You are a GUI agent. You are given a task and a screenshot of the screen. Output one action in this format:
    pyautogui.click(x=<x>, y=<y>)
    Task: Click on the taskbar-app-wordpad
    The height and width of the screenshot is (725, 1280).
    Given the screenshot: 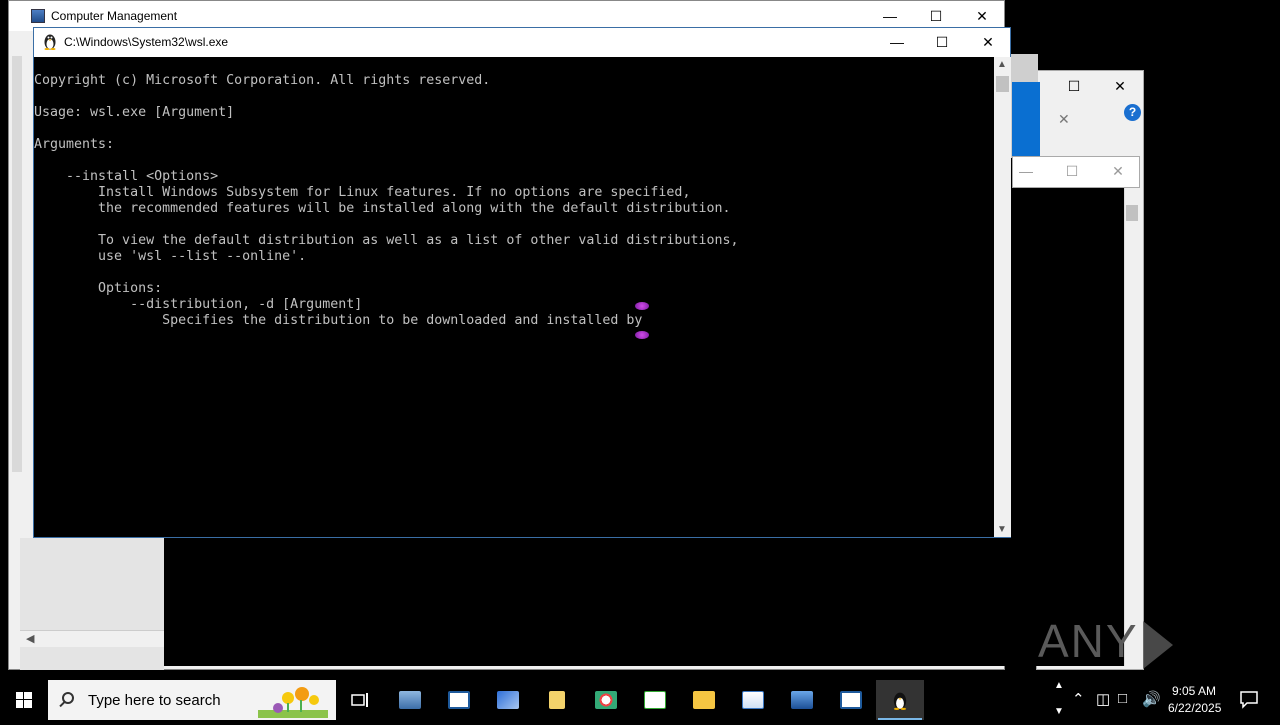 What is the action you would take?
    pyautogui.click(x=753, y=700)
    